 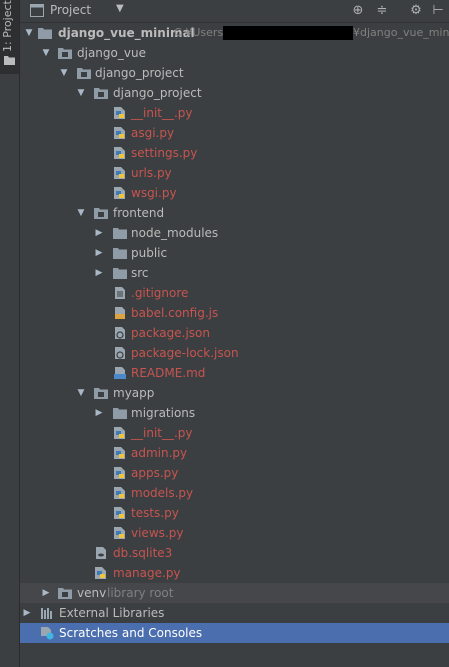 I want to click on project-tool-tab: 1: Project, so click(x=9, y=37).